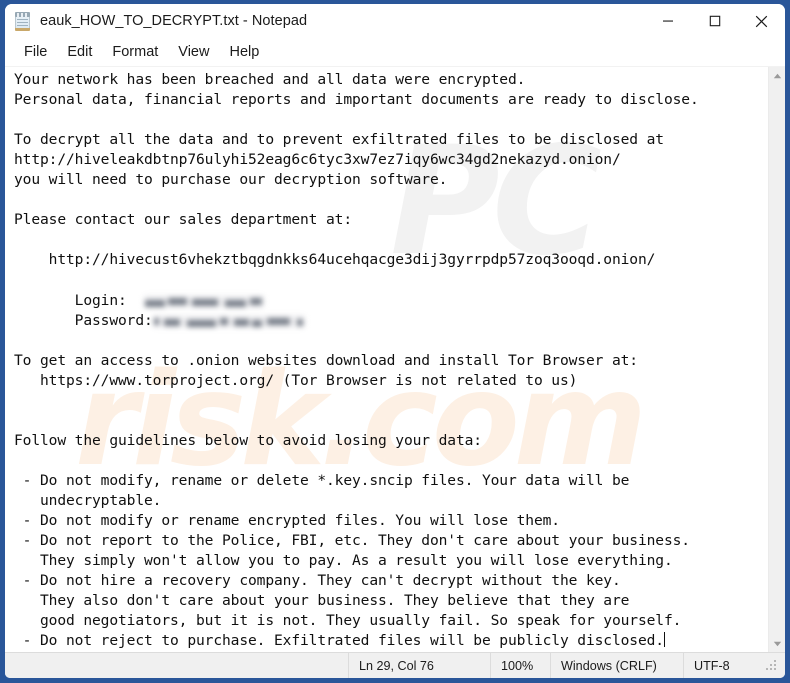  I want to click on title-bar: eauk_HOW_TO_DECRYPT.txt - Notepad, so click(395, 21).